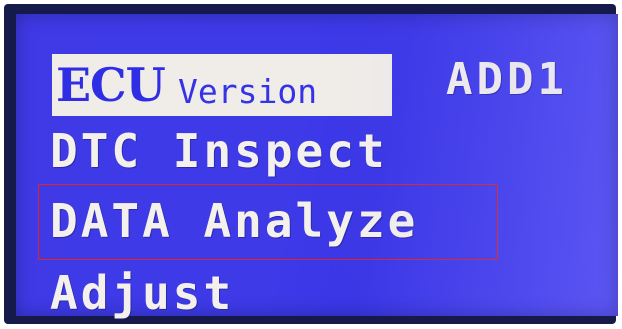 This screenshot has height=329, width=622. What do you see at coordinates (111, 85) in the screenshot?
I see `ecu-label: ECU` at bounding box center [111, 85].